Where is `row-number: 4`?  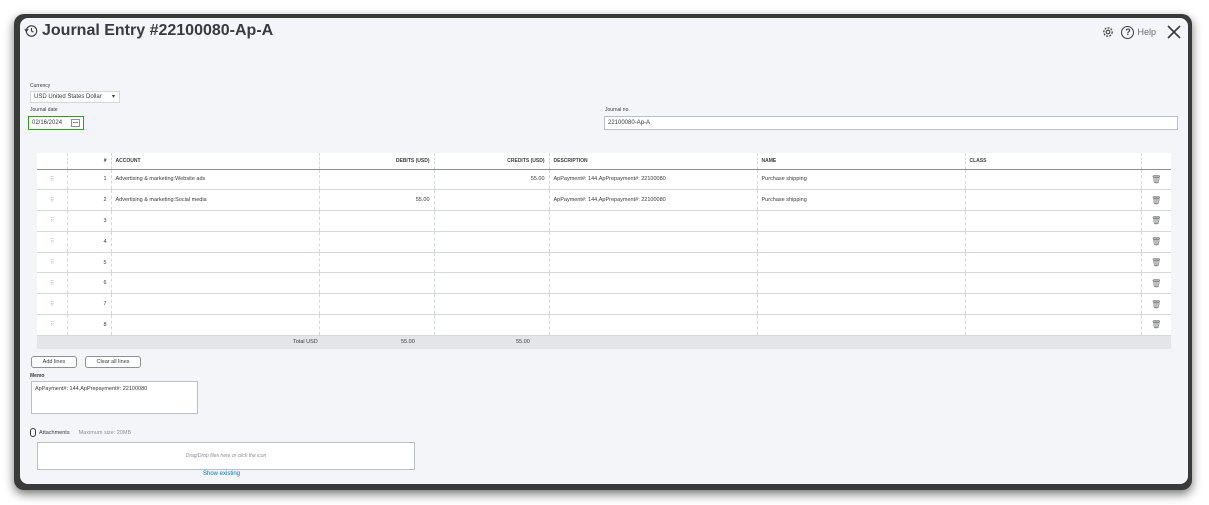 row-number: 4 is located at coordinates (89, 242).